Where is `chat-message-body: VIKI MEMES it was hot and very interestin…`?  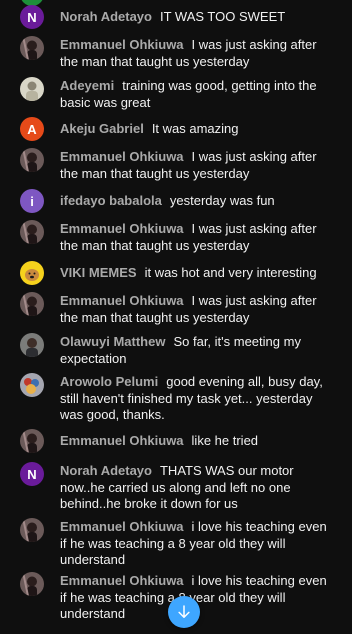
chat-message-body: VIKI MEMES it was hot and very interestin… is located at coordinates (194, 273).